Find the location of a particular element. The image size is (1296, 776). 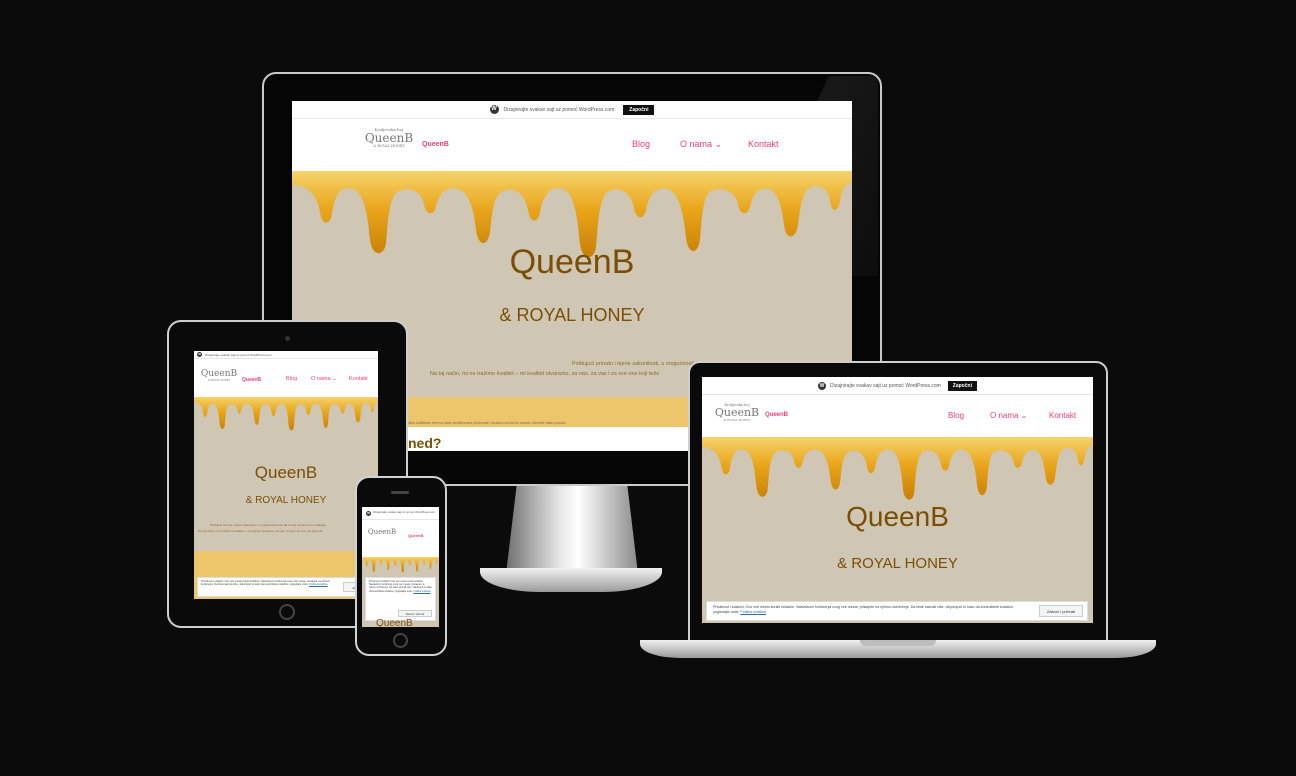

phone-site-logo: QueenB is located at coordinates (382, 536).